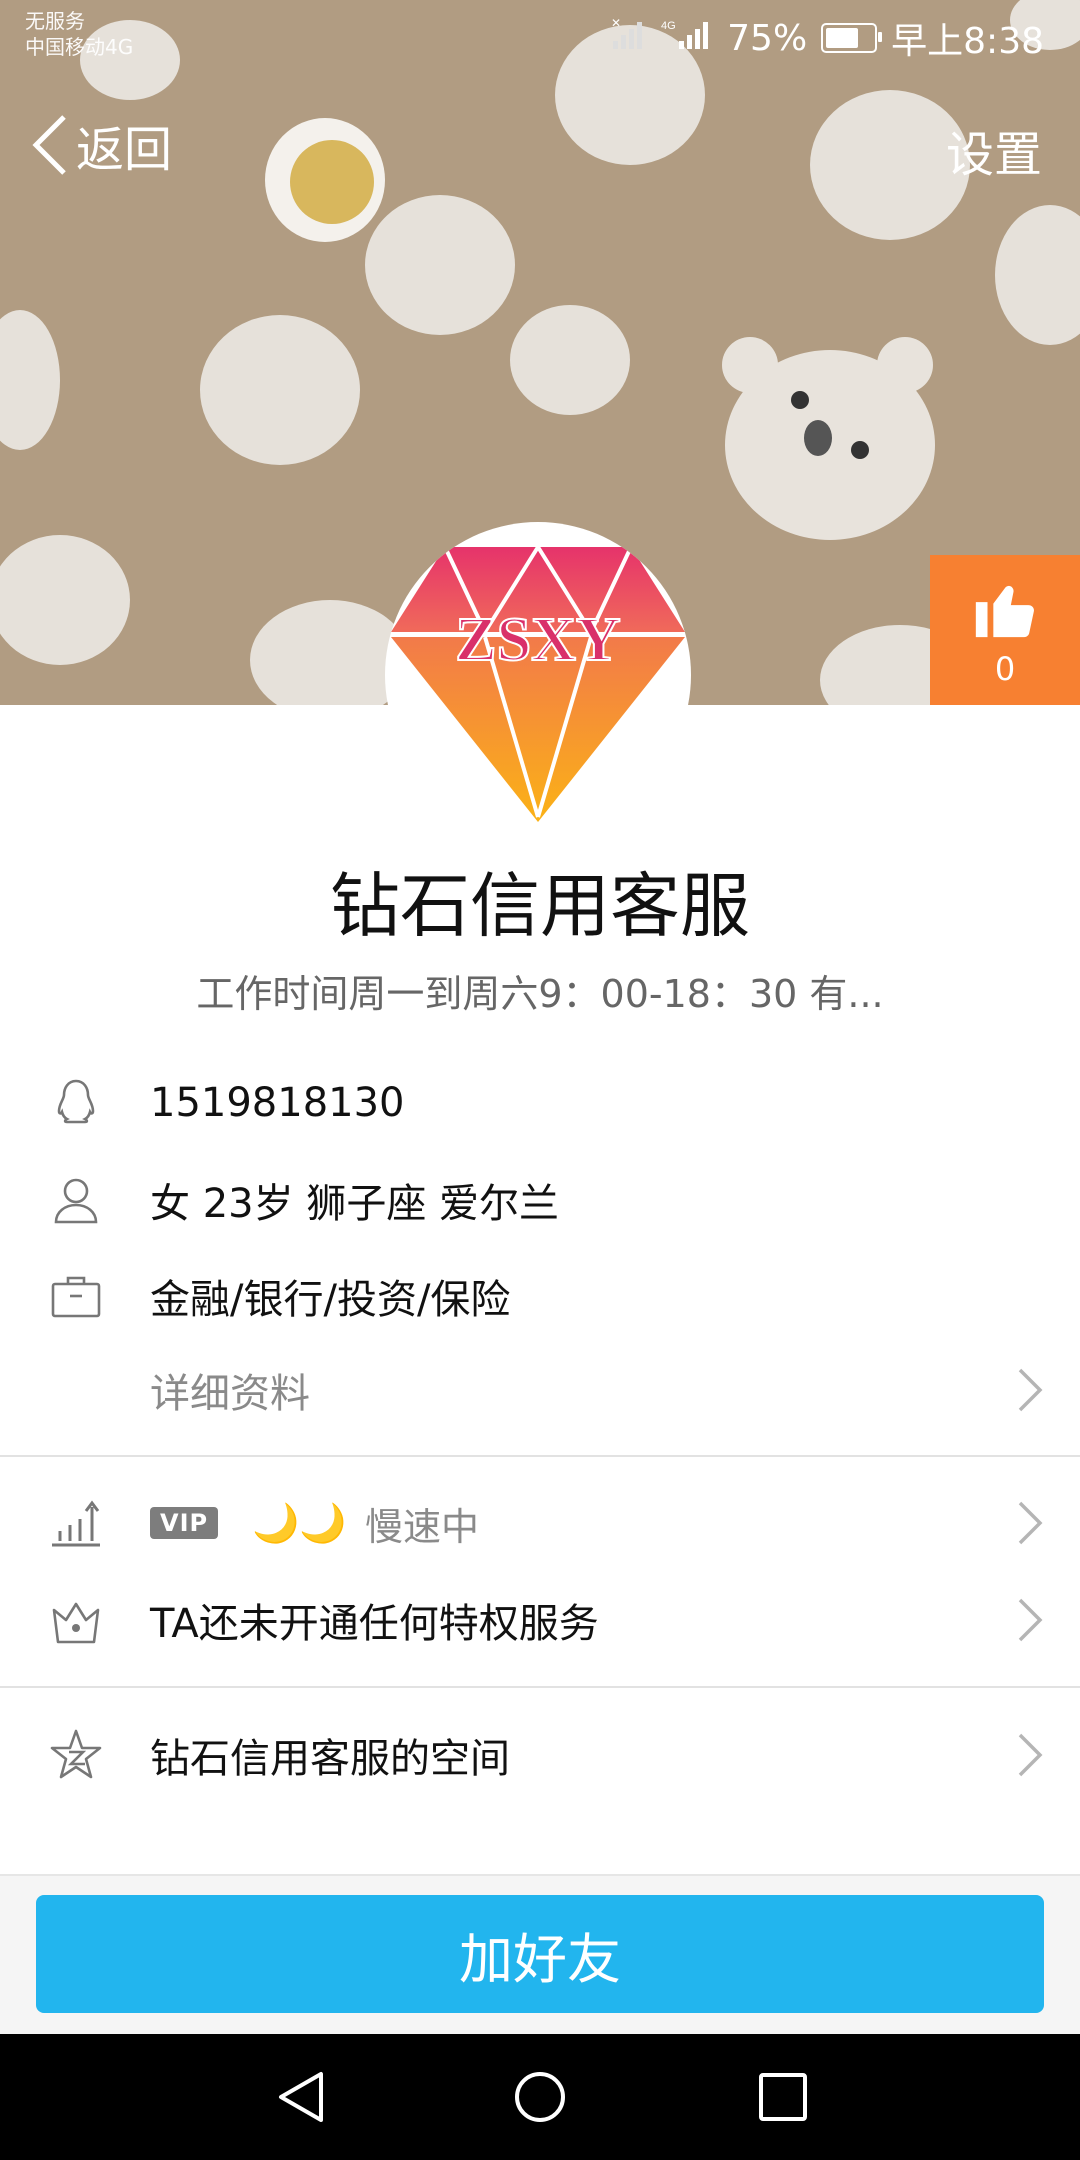  What do you see at coordinates (124, 150) in the screenshot?
I see `back-label: 返回` at bounding box center [124, 150].